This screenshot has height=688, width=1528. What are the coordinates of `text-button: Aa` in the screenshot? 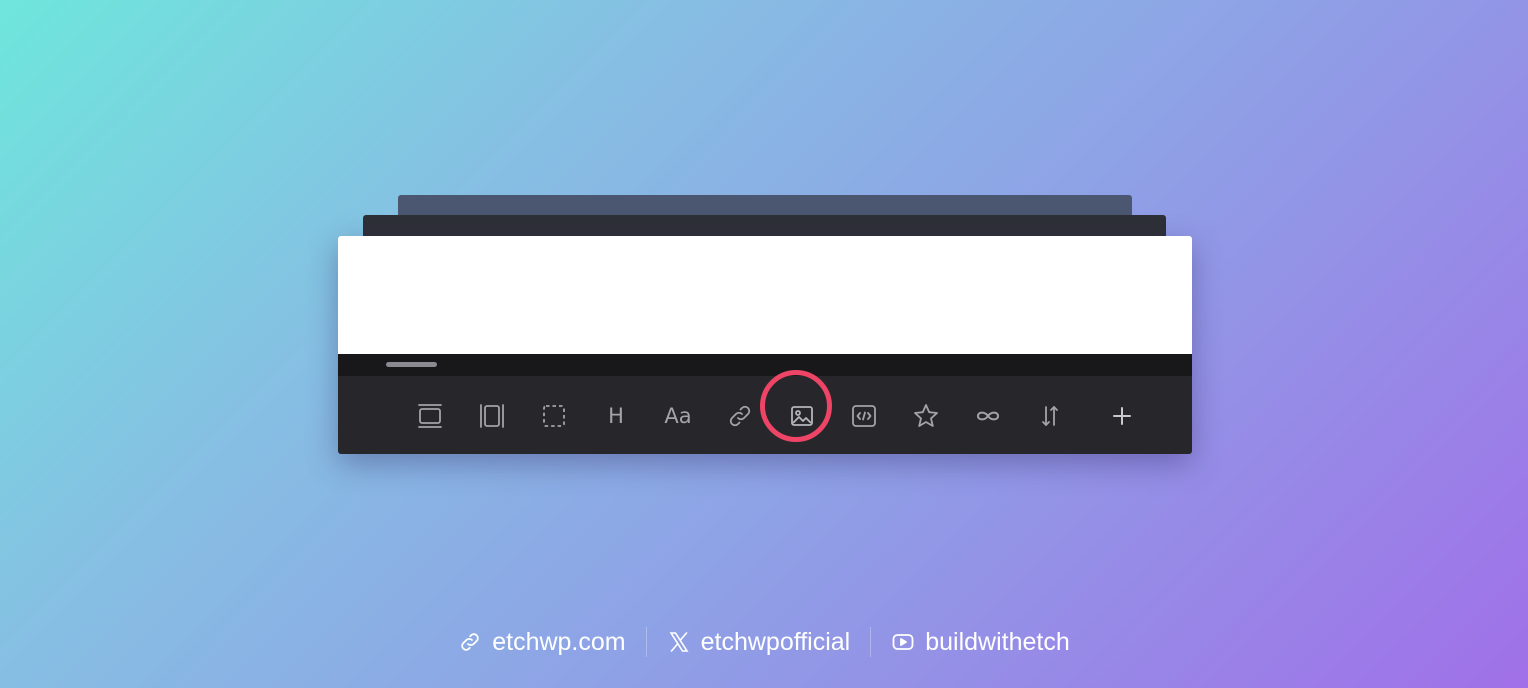 It's located at (678, 416).